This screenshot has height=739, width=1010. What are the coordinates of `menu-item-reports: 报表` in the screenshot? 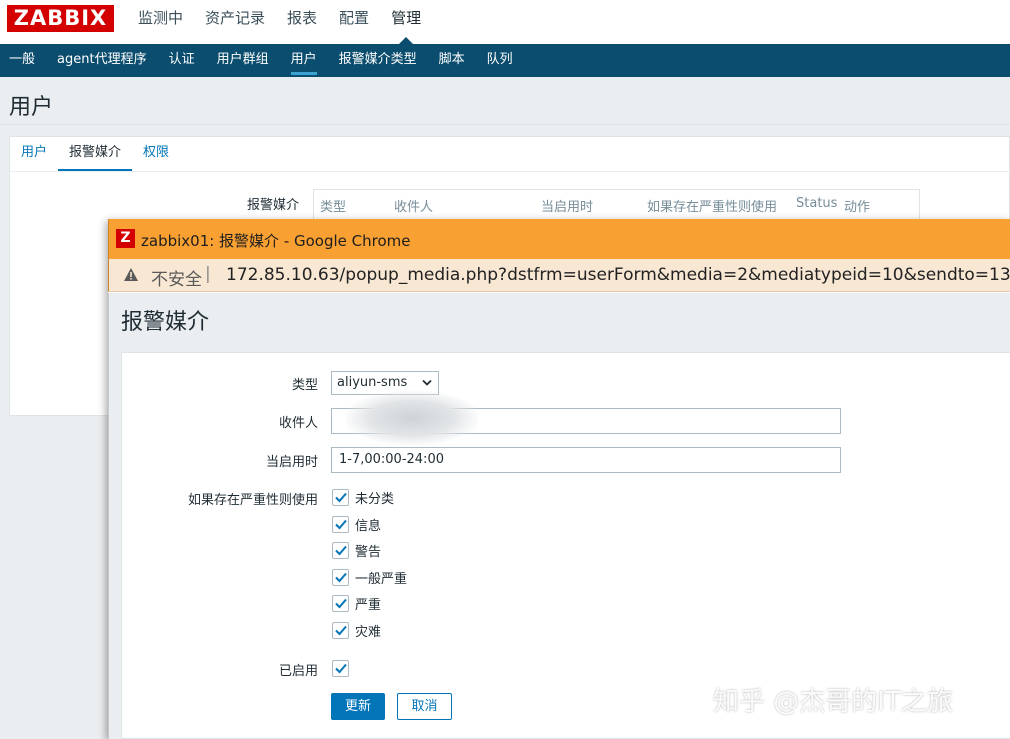 It's located at (302, 22).